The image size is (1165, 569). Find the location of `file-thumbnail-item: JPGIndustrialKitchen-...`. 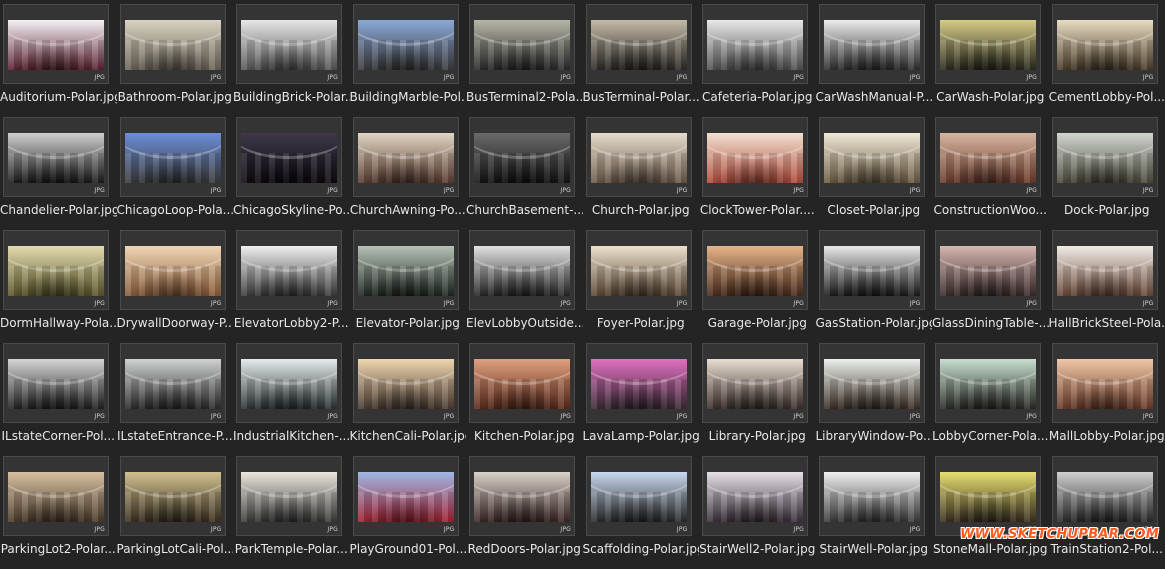

file-thumbnail-item: JPGIndustrialKitchen-... is located at coordinates (291, 399).